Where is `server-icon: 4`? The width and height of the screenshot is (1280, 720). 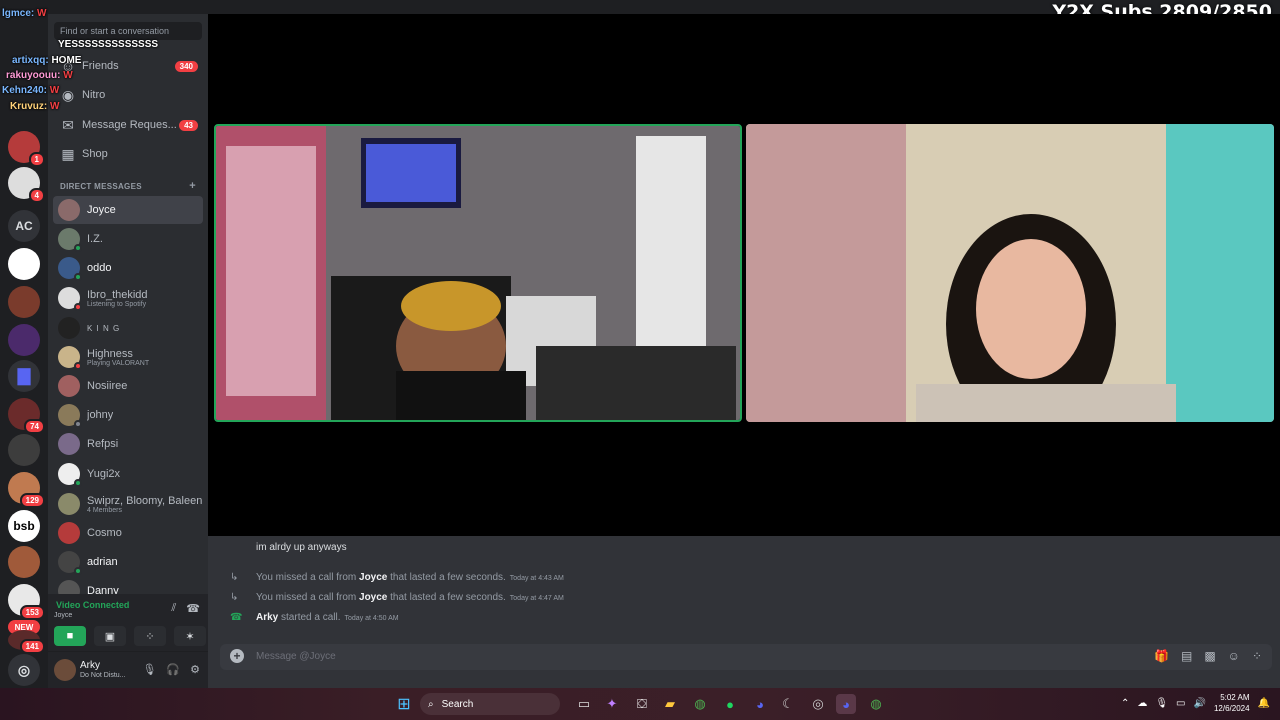 server-icon: 4 is located at coordinates (26, 185).